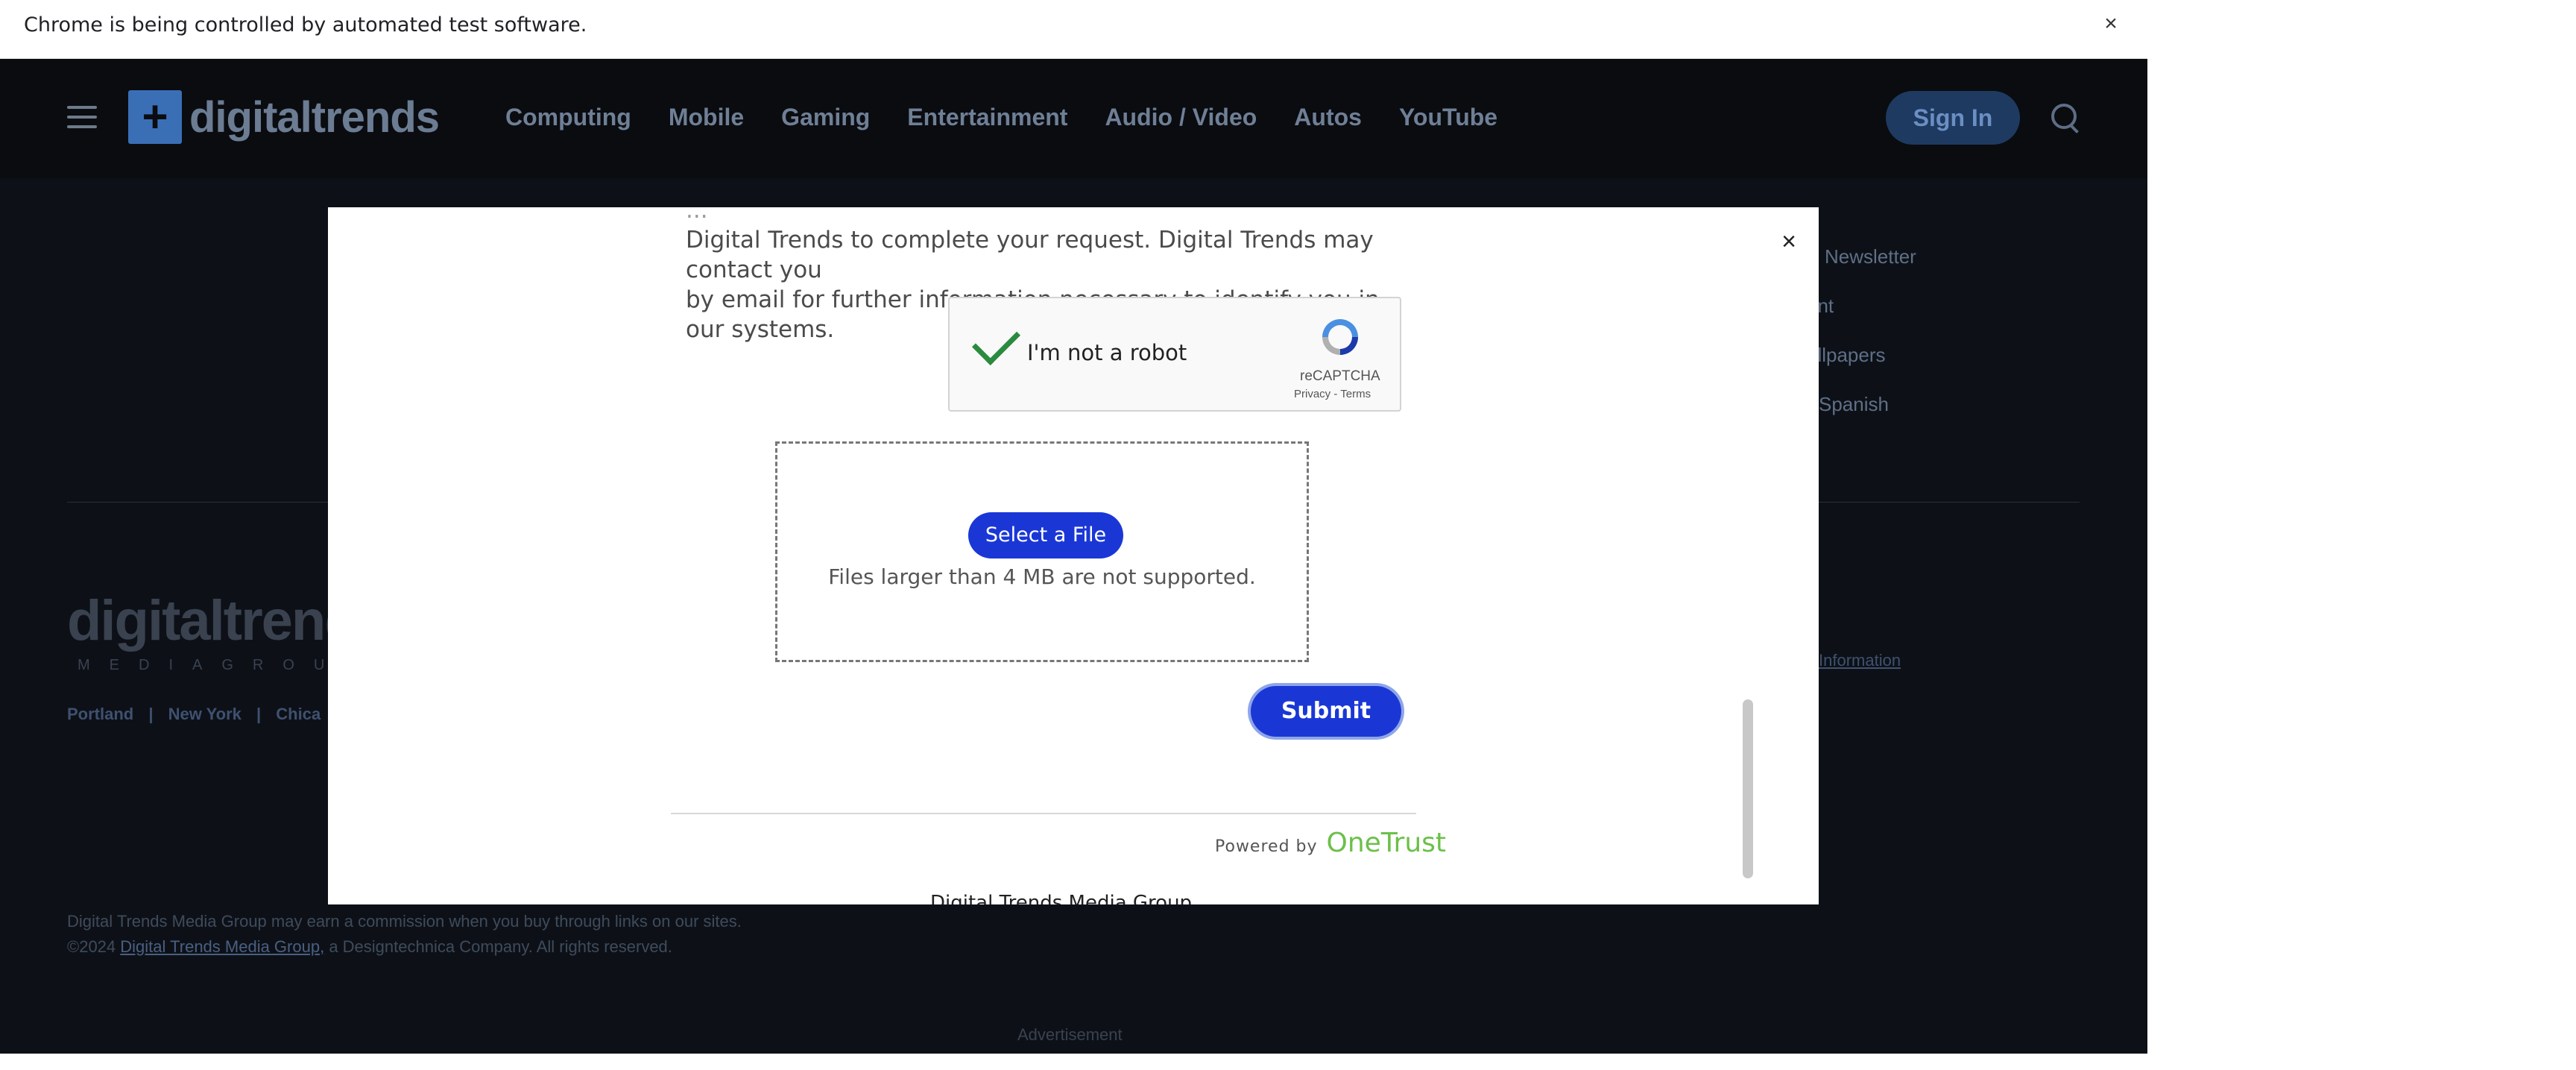 The width and height of the screenshot is (2576, 1070). Describe the element at coordinates (996, 341) in the screenshot. I see `recaptcha-checkmark-icon` at that location.